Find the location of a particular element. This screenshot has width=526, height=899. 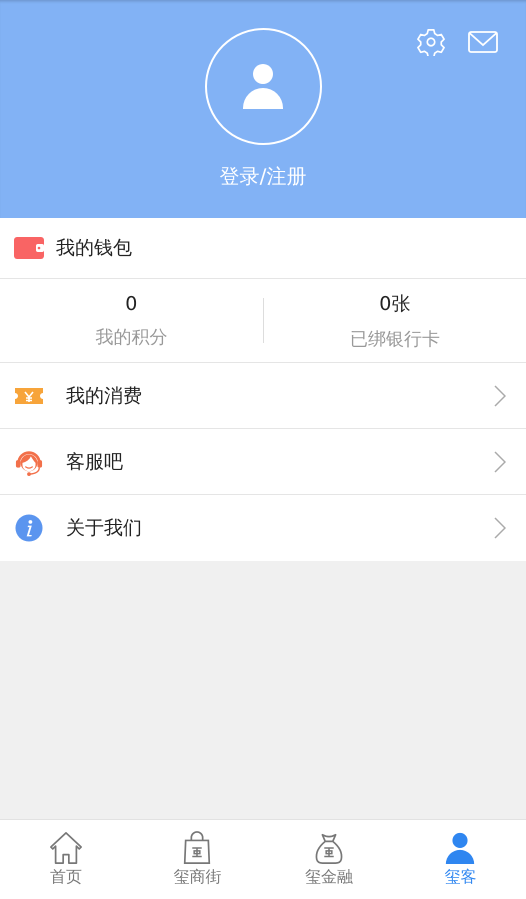

menu-item: 我的消费 is located at coordinates (263, 396).